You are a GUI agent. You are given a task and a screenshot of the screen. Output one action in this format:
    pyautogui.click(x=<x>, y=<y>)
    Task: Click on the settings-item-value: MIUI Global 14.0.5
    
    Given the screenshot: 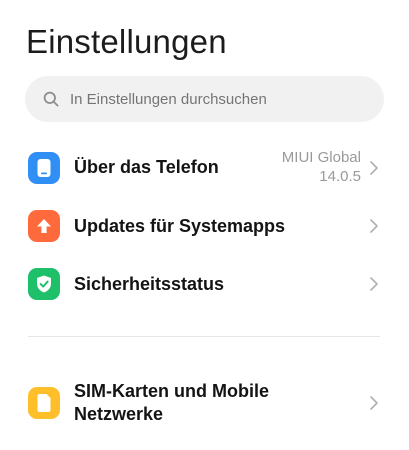 What is the action you would take?
    pyautogui.click(x=321, y=167)
    